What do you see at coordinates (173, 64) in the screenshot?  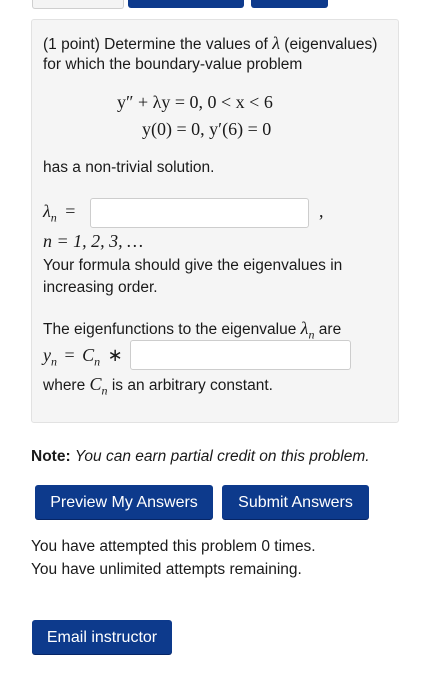 I see `problem-intro-line2: for which the boundary-value problem` at bounding box center [173, 64].